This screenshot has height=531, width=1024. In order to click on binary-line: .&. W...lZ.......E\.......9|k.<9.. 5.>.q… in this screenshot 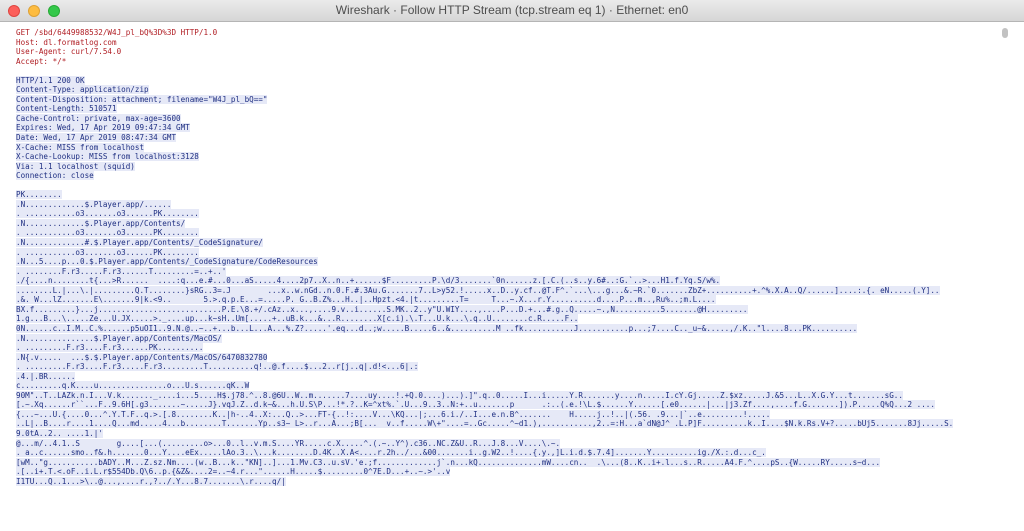, I will do `click(506, 300)`.